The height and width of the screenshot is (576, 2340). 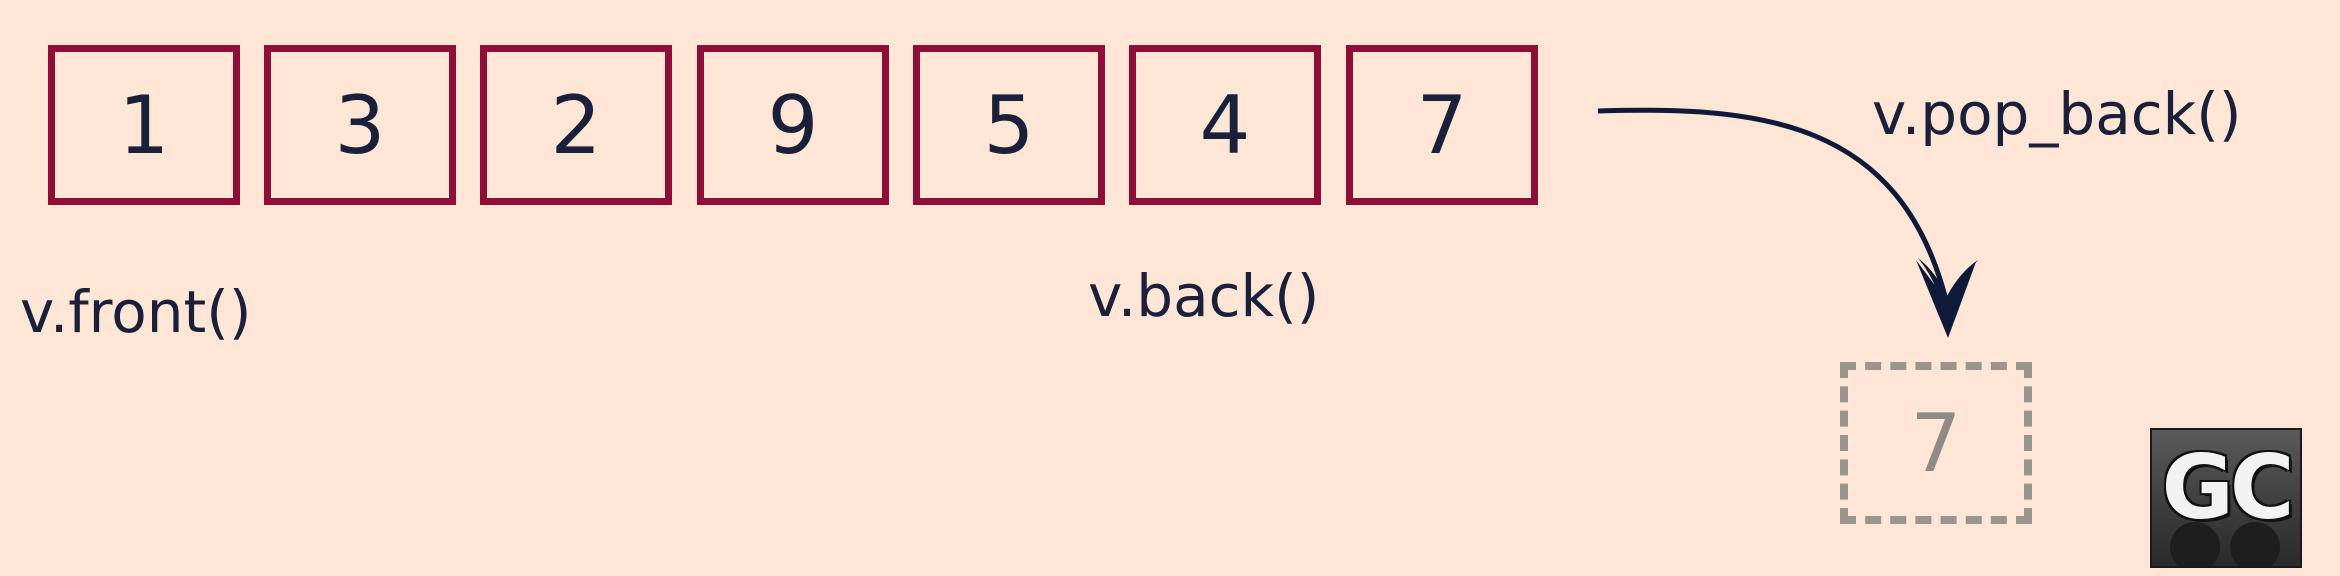 What do you see at coordinates (1009, 125) in the screenshot?
I see `vector-cell: 5` at bounding box center [1009, 125].